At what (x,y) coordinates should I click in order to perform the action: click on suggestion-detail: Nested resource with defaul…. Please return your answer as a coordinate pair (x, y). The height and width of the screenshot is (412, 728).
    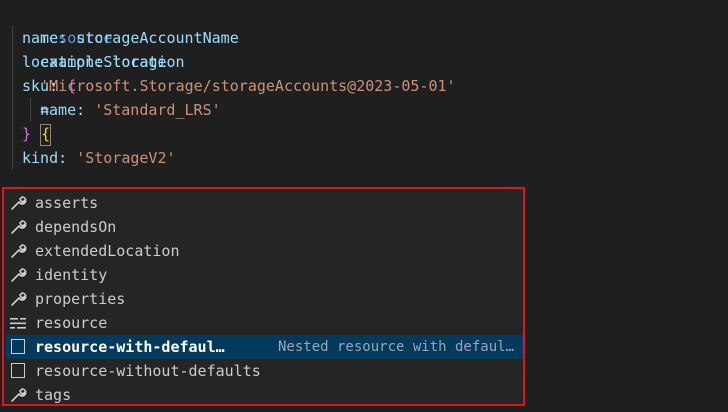
    Looking at the image, I should click on (396, 347).